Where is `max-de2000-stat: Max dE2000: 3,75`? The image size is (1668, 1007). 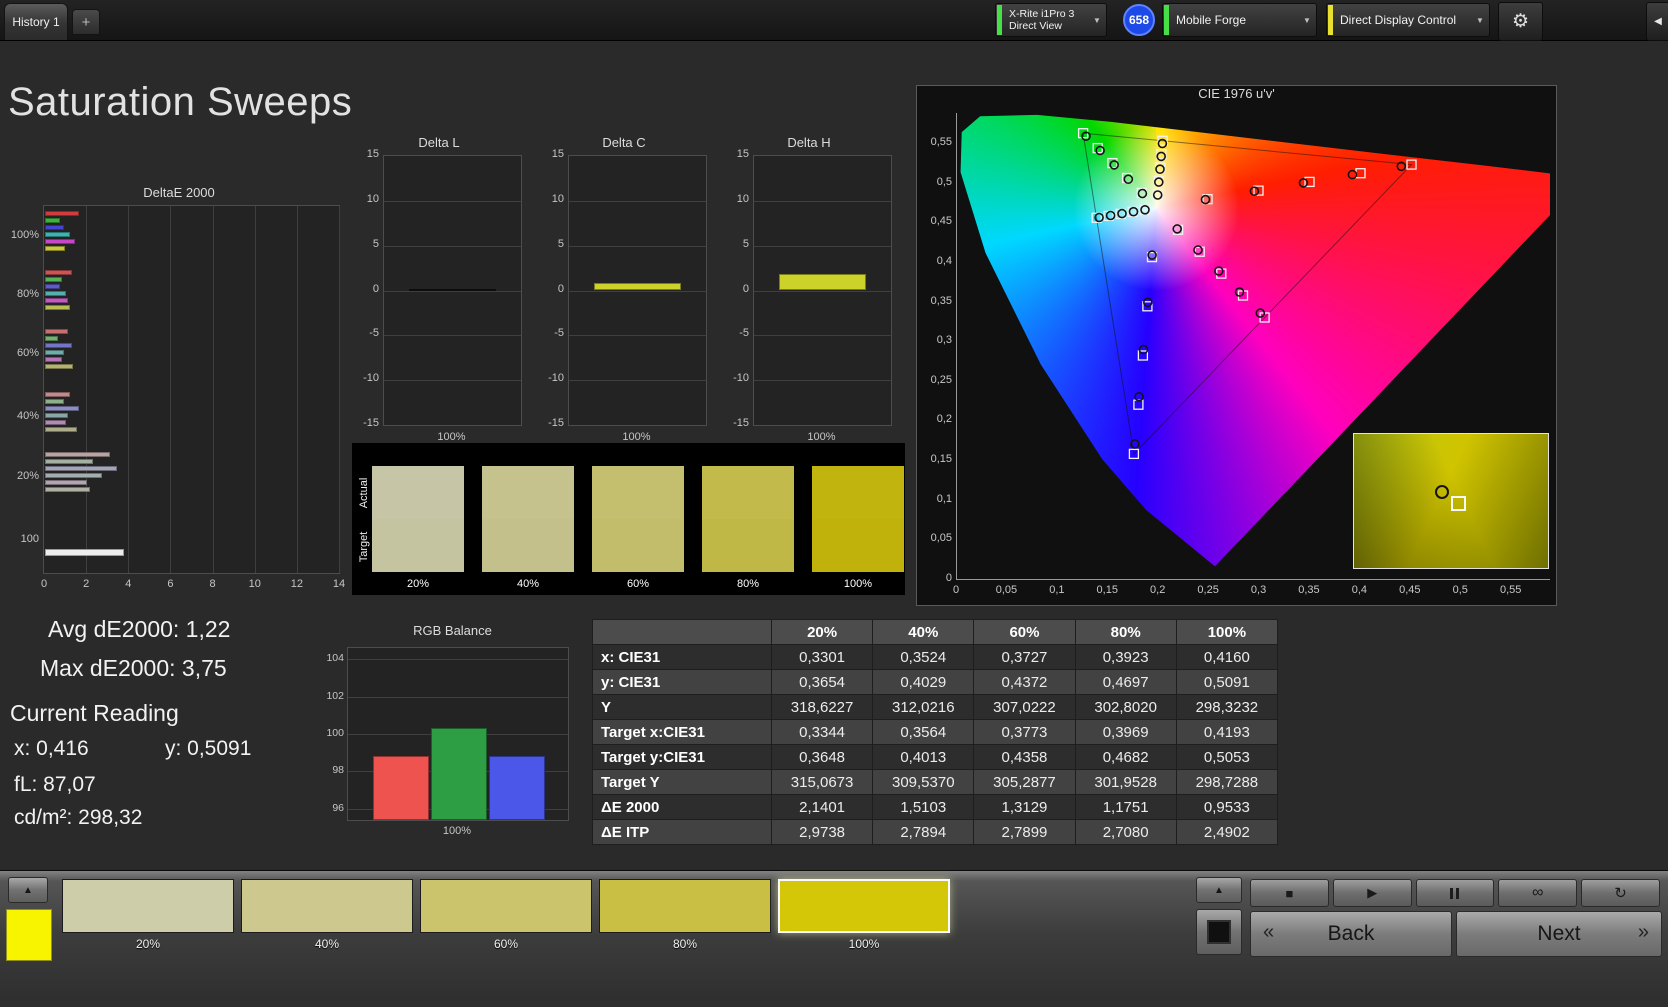
max-de2000-stat: Max dE2000: 3,75 is located at coordinates (133, 668).